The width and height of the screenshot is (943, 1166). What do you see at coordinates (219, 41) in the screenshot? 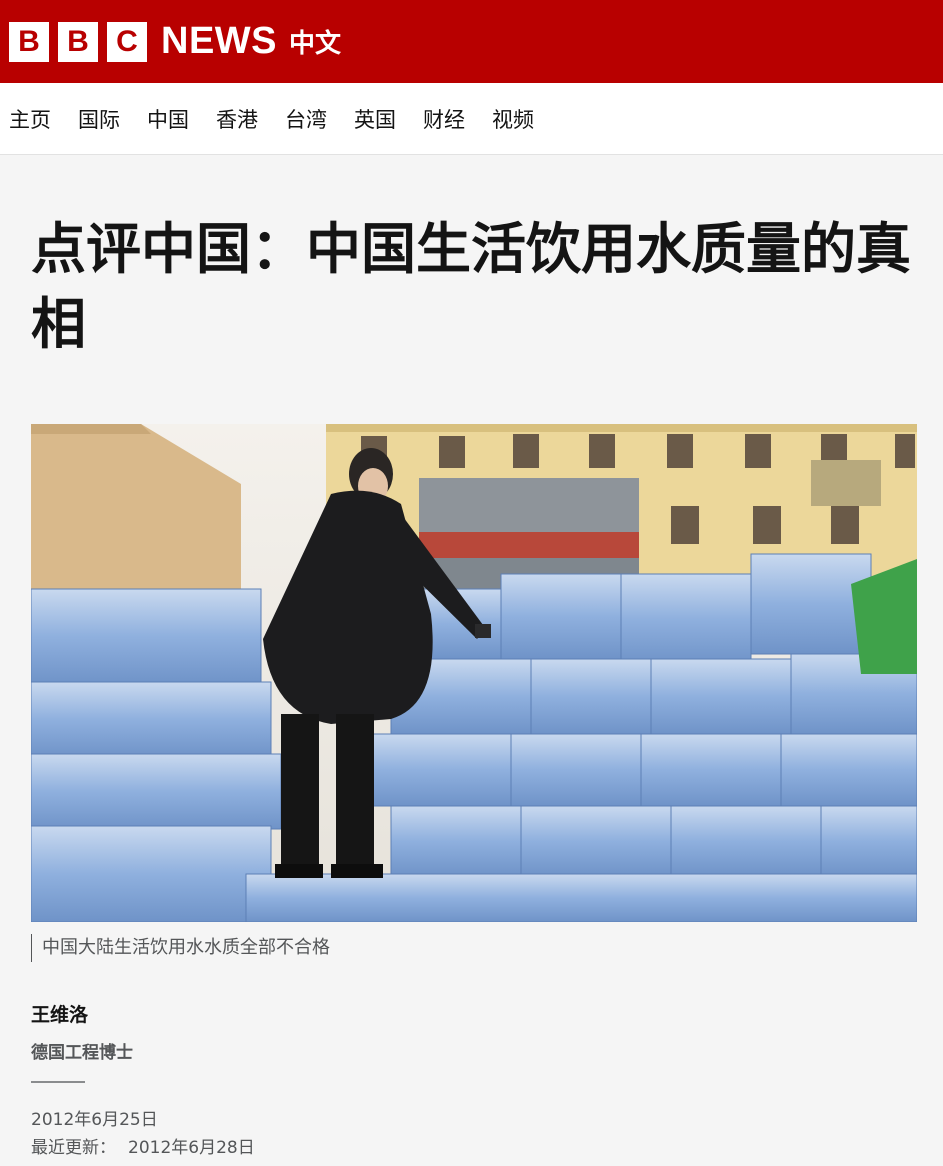
I see `brand-news-wordmark: NEWS` at bounding box center [219, 41].